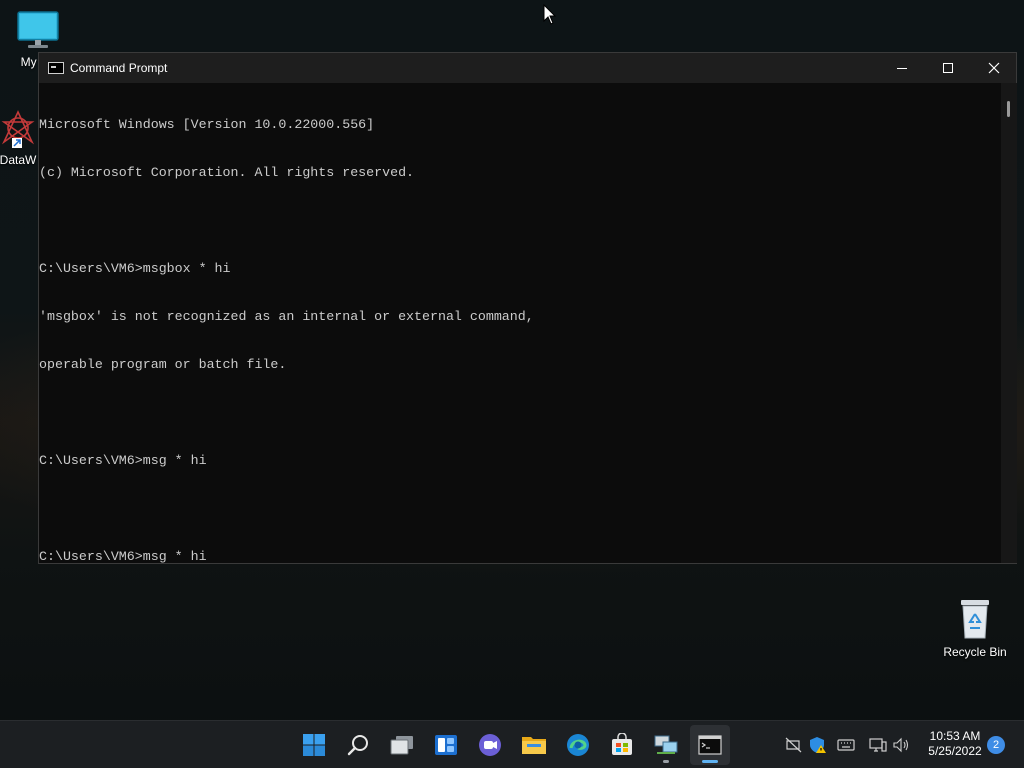 The width and height of the screenshot is (1024, 768). I want to click on taskbar-clock: 10:53 AM 5/25/2022, so click(955, 744).